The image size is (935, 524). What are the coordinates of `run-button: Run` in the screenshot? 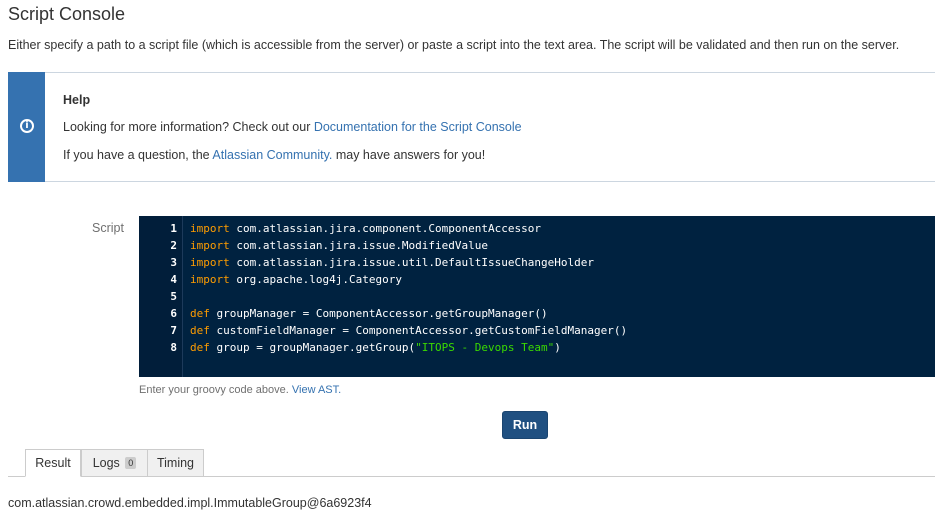 It's located at (525, 425).